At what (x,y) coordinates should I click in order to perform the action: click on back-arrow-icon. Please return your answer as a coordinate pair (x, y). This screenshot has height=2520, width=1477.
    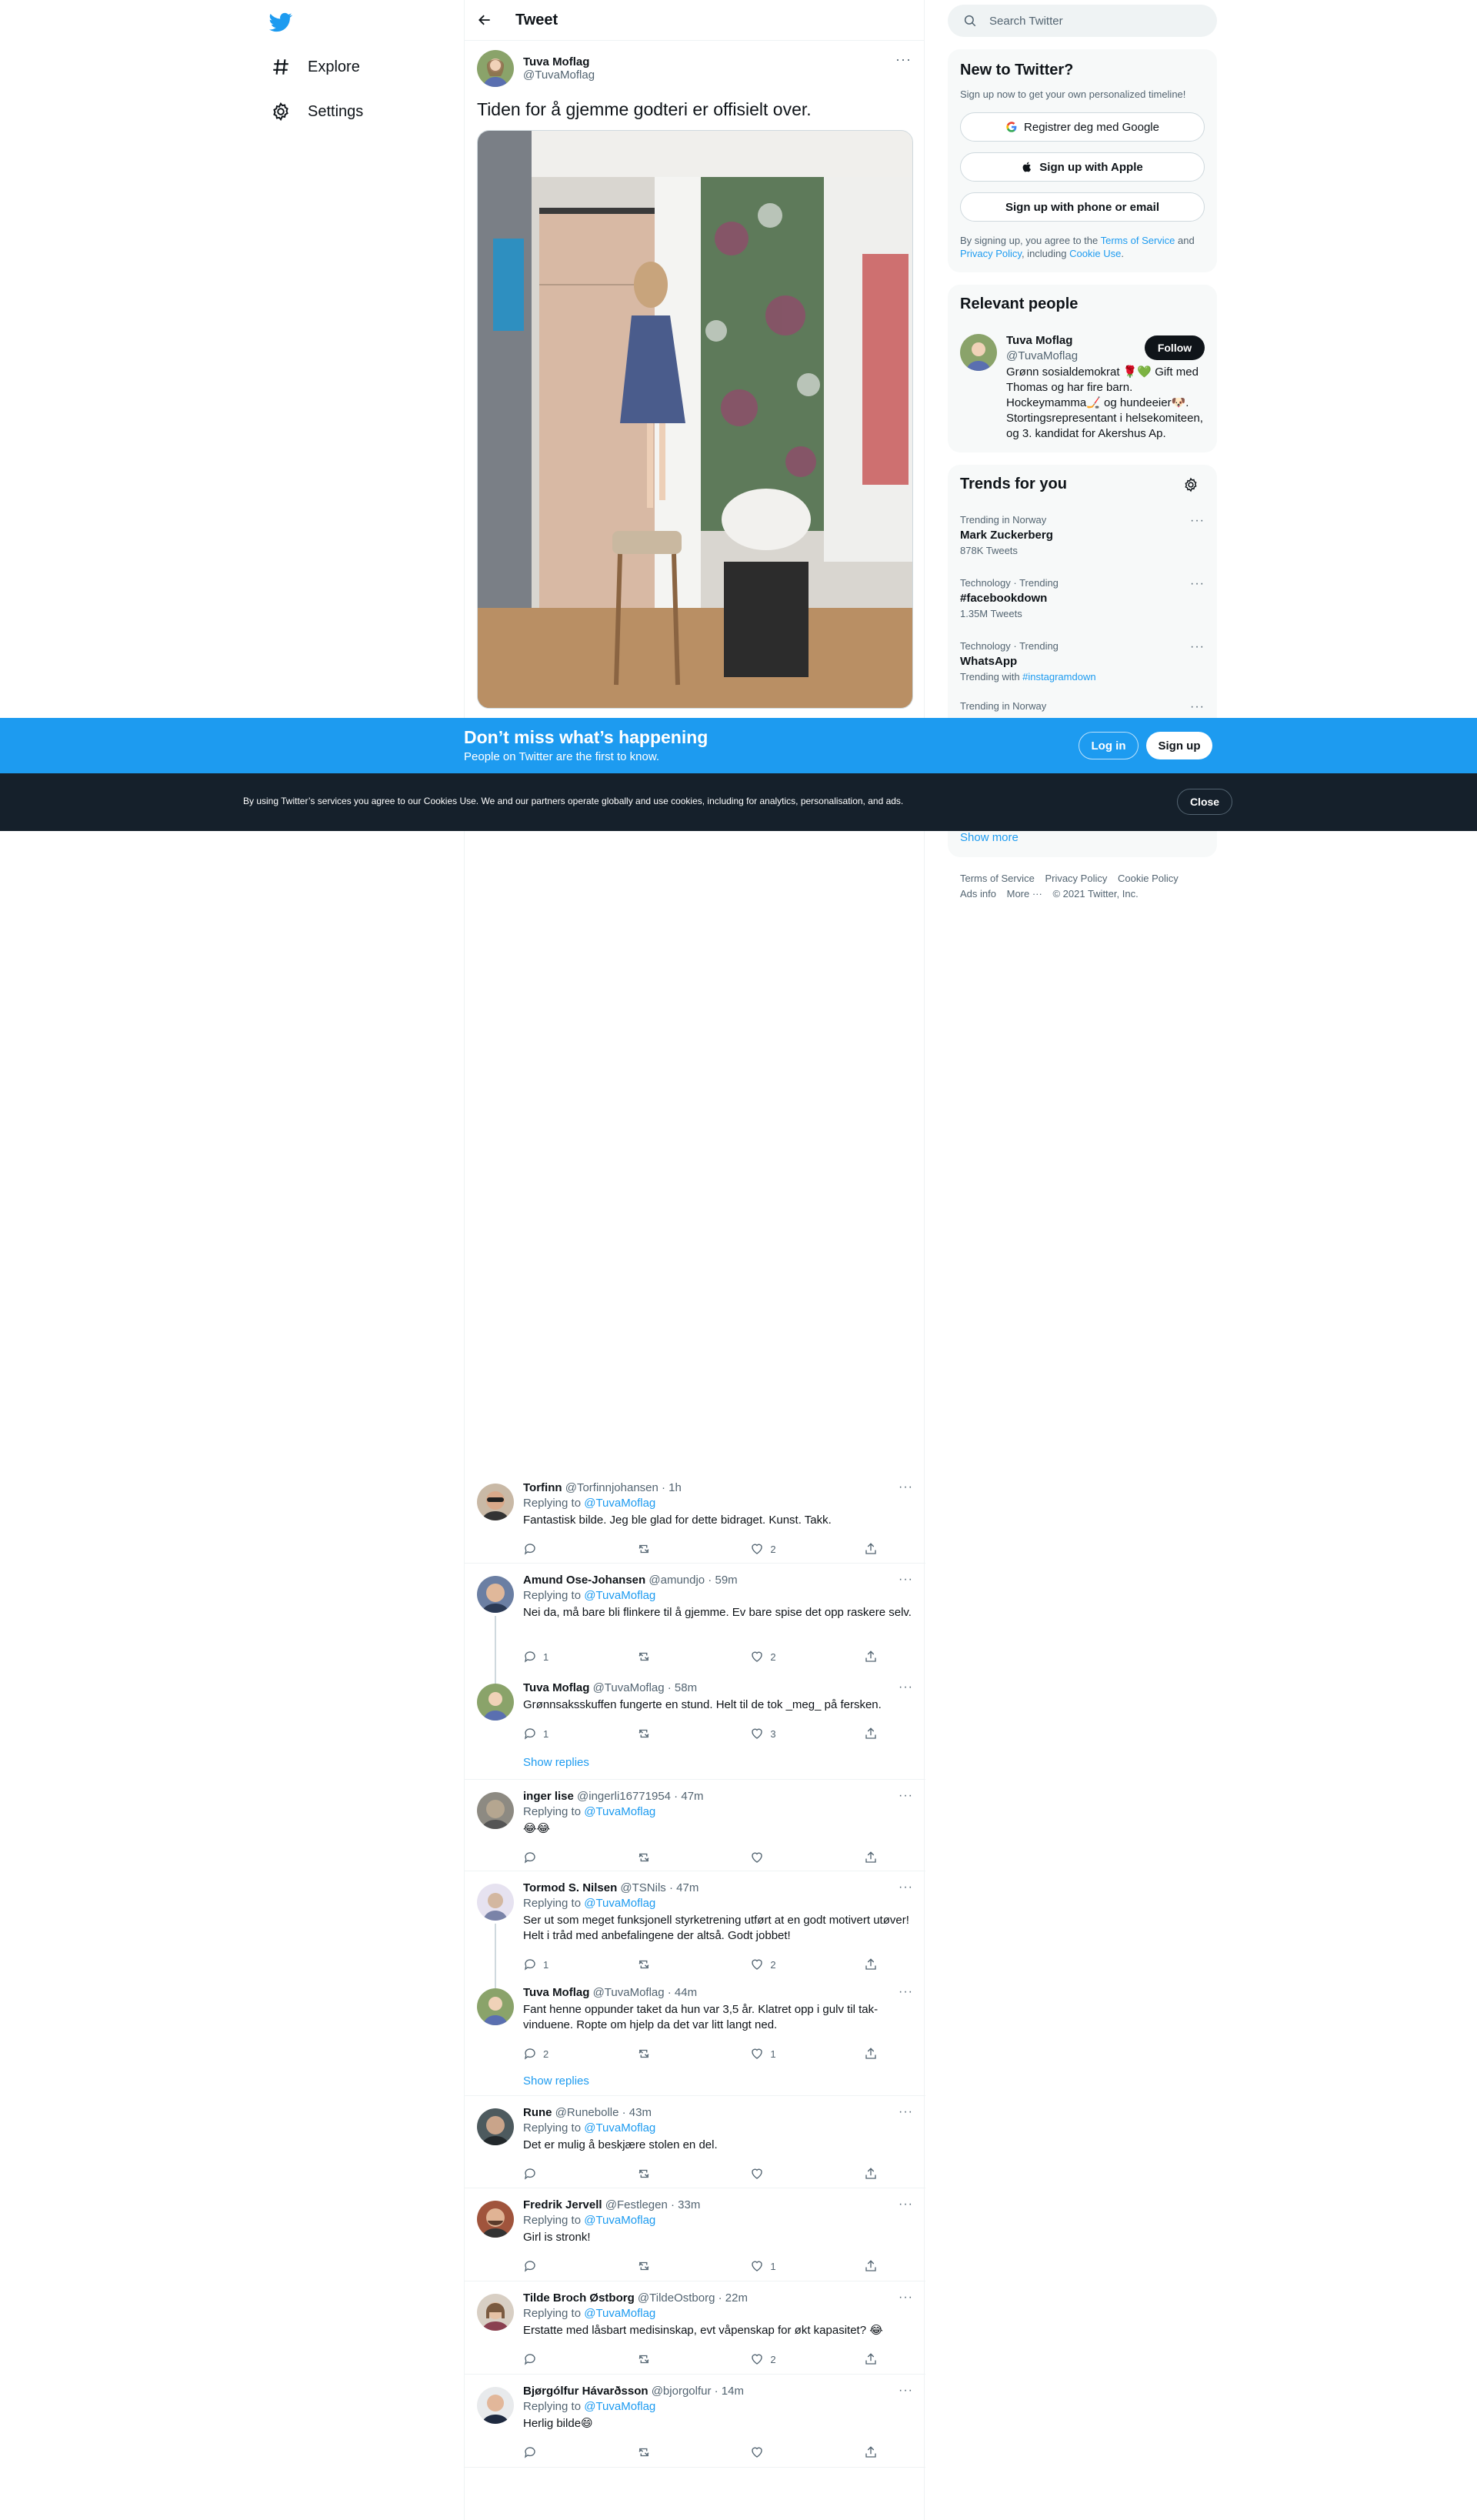
    Looking at the image, I should click on (484, 20).